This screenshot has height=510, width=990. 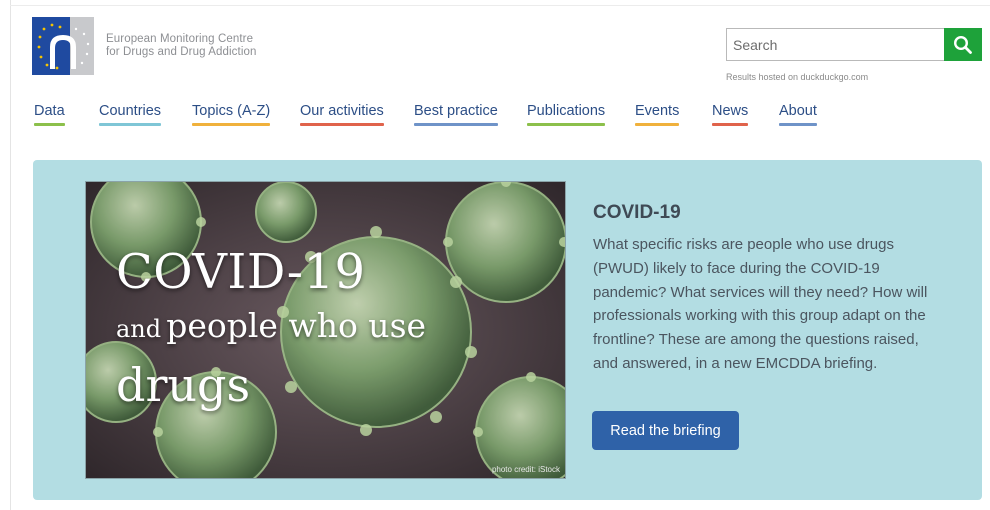 I want to click on nav-item-data: Data, so click(x=49, y=114).